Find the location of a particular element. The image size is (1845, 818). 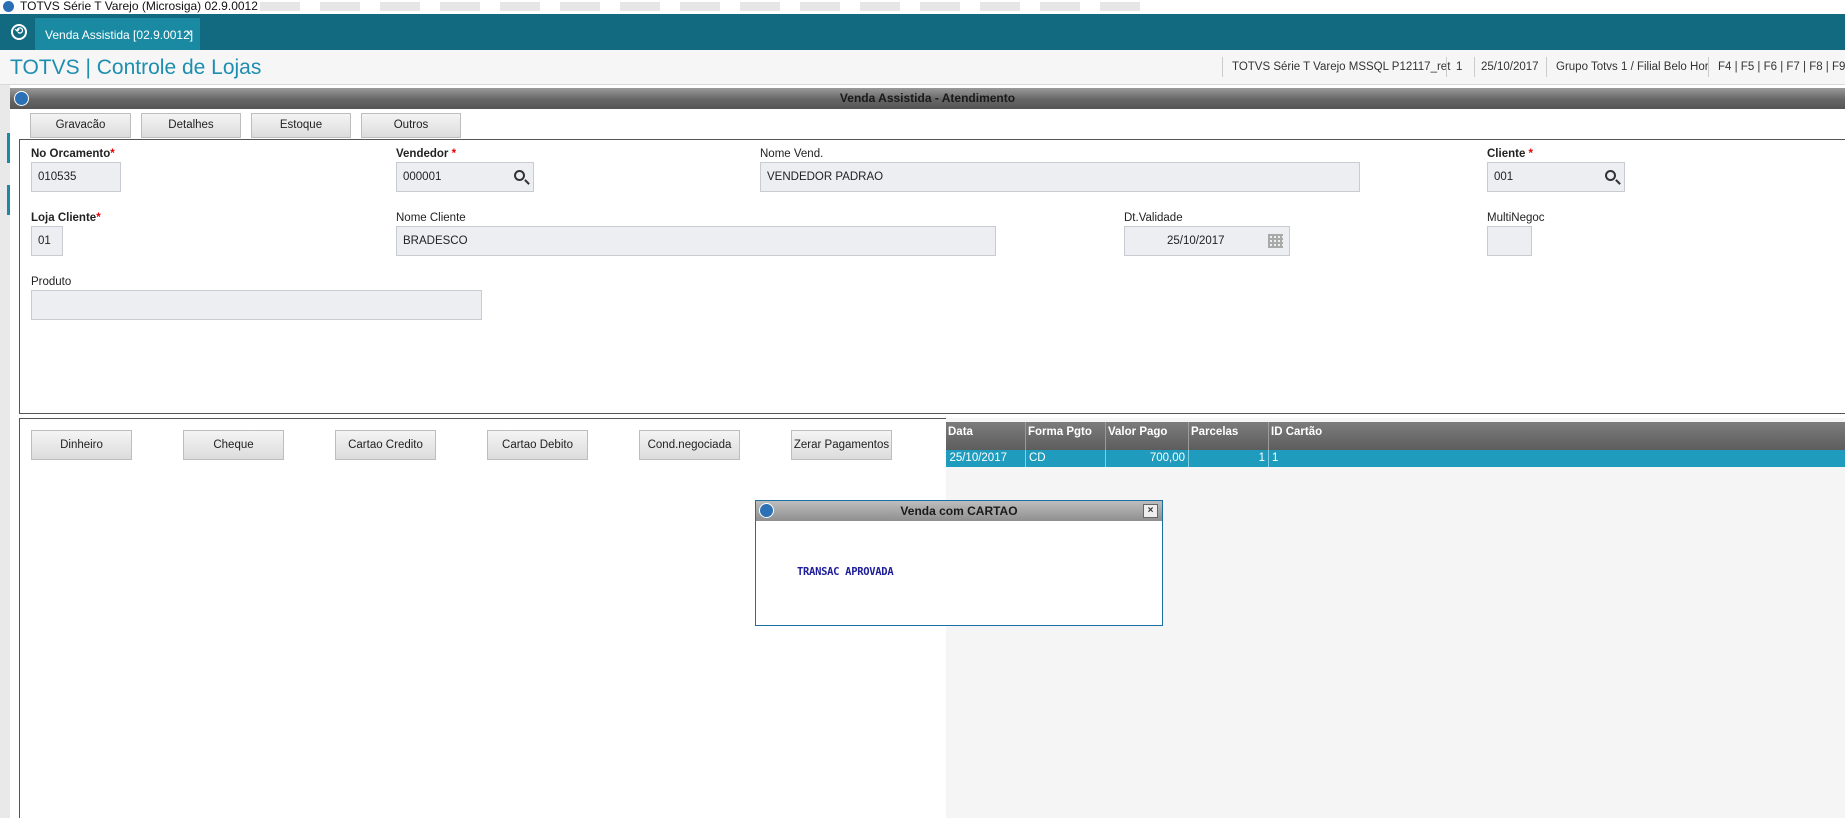

loja-cliente-field: 01 is located at coordinates (47, 241).